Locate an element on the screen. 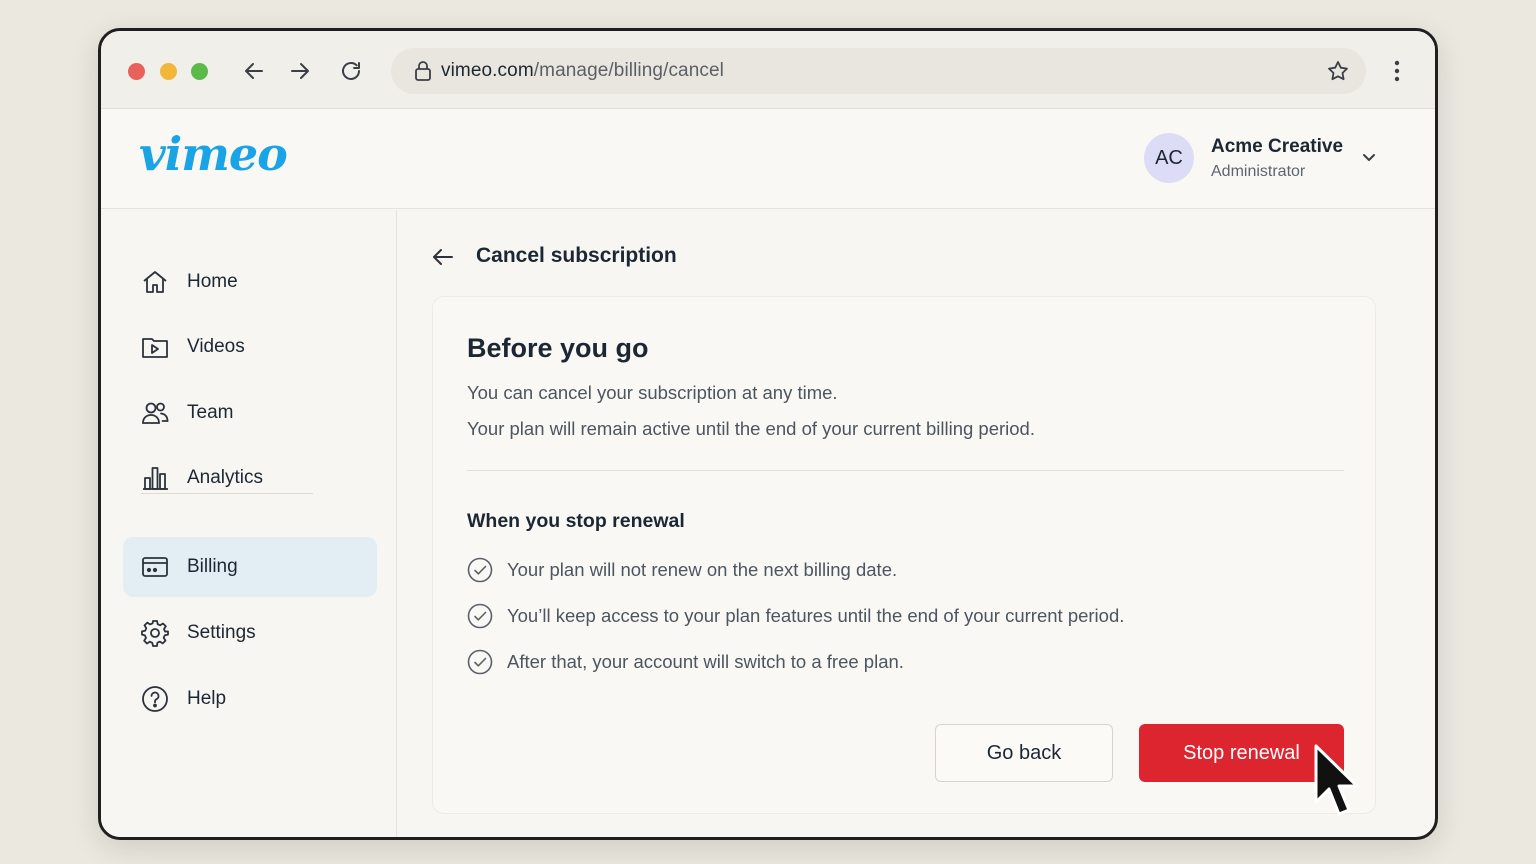 This screenshot has height=864, width=1536. url-text: vimeo.com/manage/billing/cancel is located at coordinates (582, 71).